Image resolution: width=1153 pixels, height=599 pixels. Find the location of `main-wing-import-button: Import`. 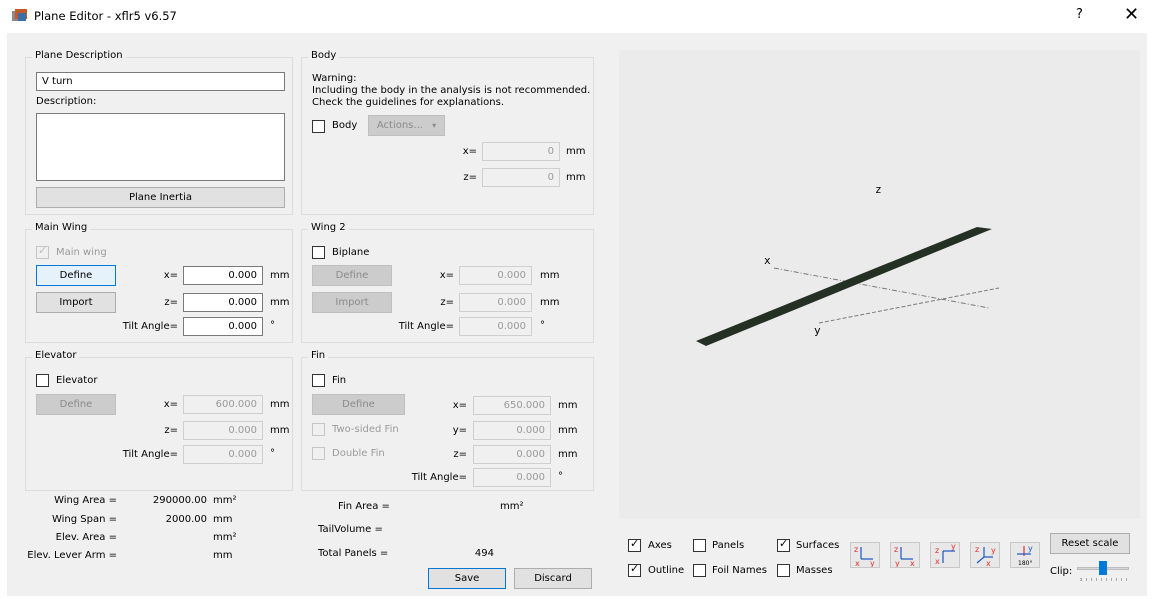

main-wing-import-button: Import is located at coordinates (76, 302).